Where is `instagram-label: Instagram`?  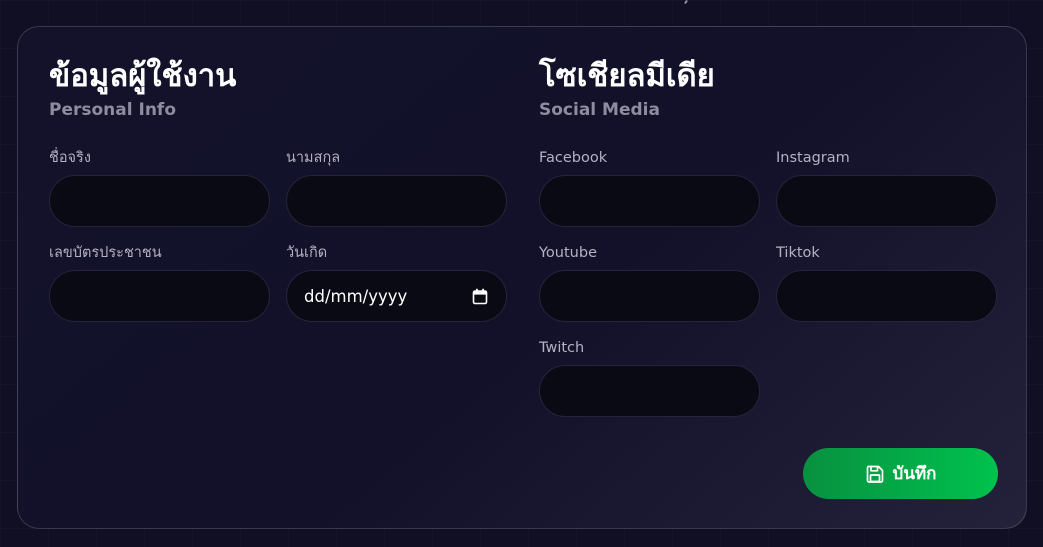
instagram-label: Instagram is located at coordinates (813, 158).